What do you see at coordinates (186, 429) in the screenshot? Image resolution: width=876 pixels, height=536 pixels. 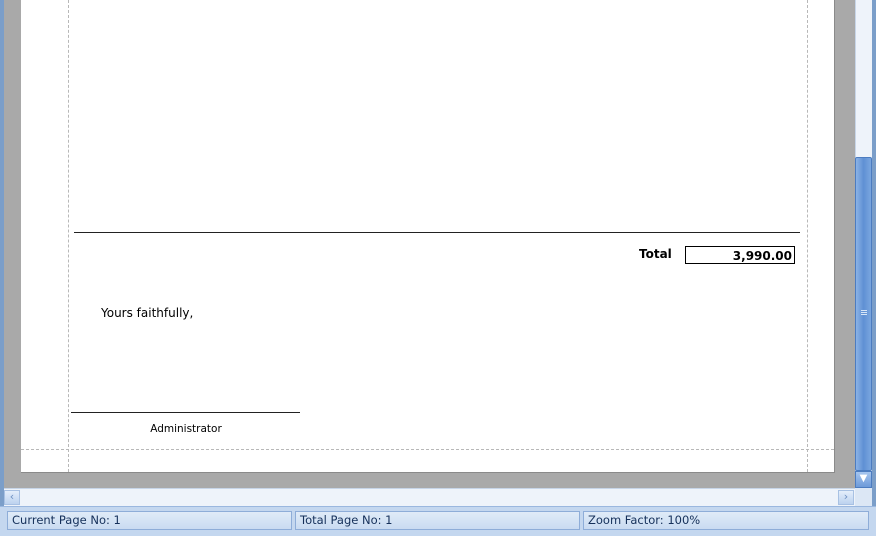 I see `signer-name: Administrator` at bounding box center [186, 429].